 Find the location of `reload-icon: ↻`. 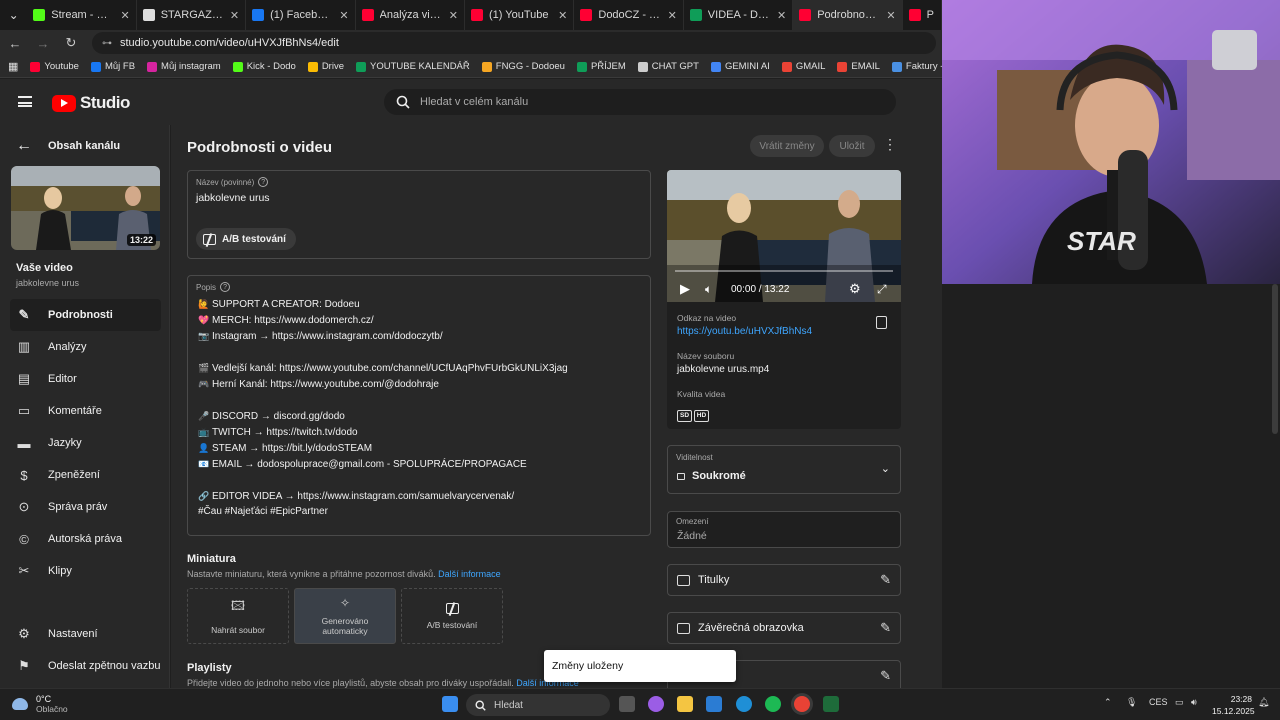

reload-icon: ↻ is located at coordinates (71, 43).